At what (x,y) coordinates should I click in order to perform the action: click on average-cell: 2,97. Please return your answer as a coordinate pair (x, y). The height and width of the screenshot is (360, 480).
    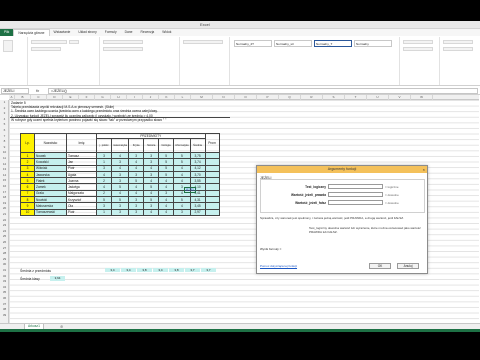
    Looking at the image, I should click on (197, 212).